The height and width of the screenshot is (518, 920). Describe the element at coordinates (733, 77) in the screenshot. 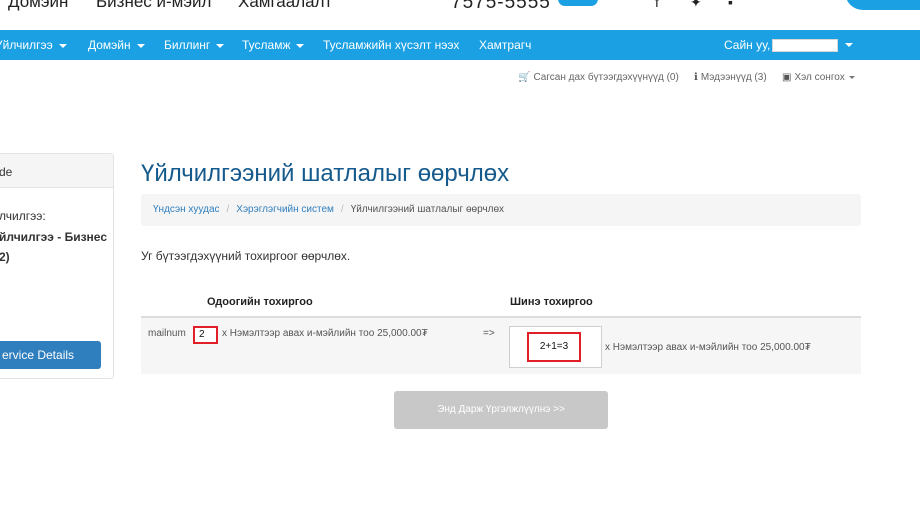

I see `notifications-label: Мэдээнүүд (3)` at that location.